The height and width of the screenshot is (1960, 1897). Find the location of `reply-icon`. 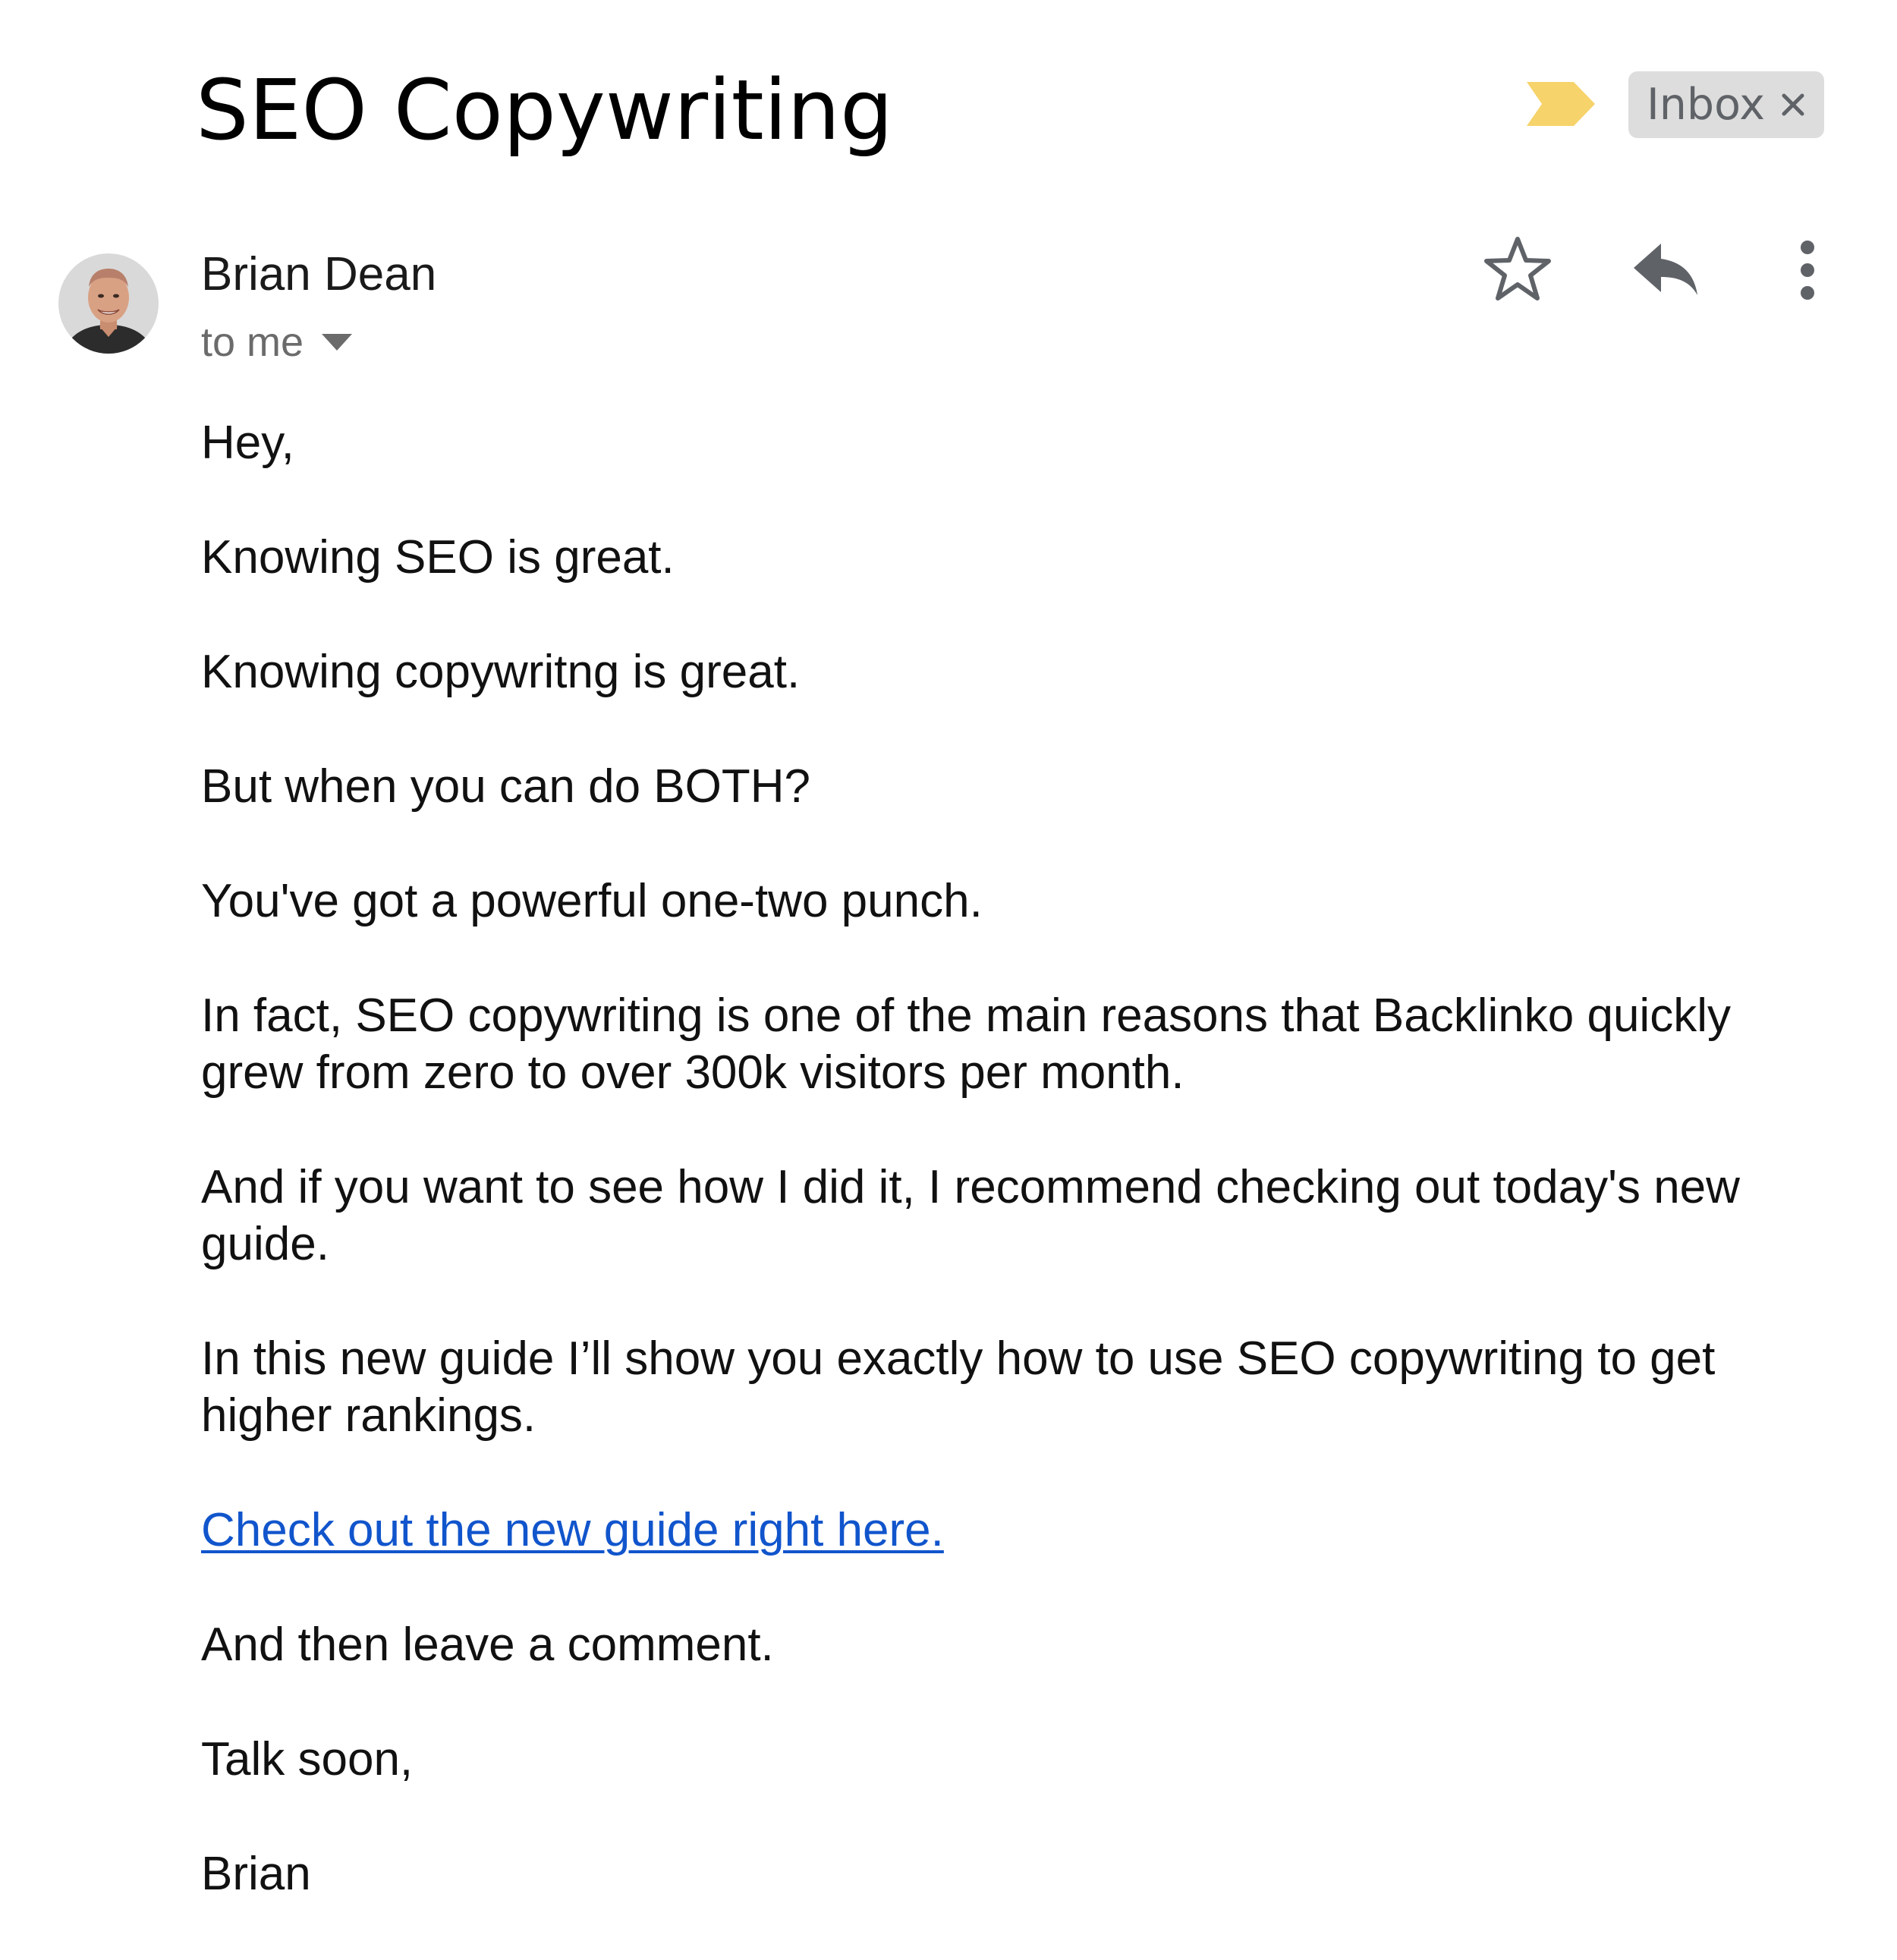

reply-icon is located at coordinates (1666, 269).